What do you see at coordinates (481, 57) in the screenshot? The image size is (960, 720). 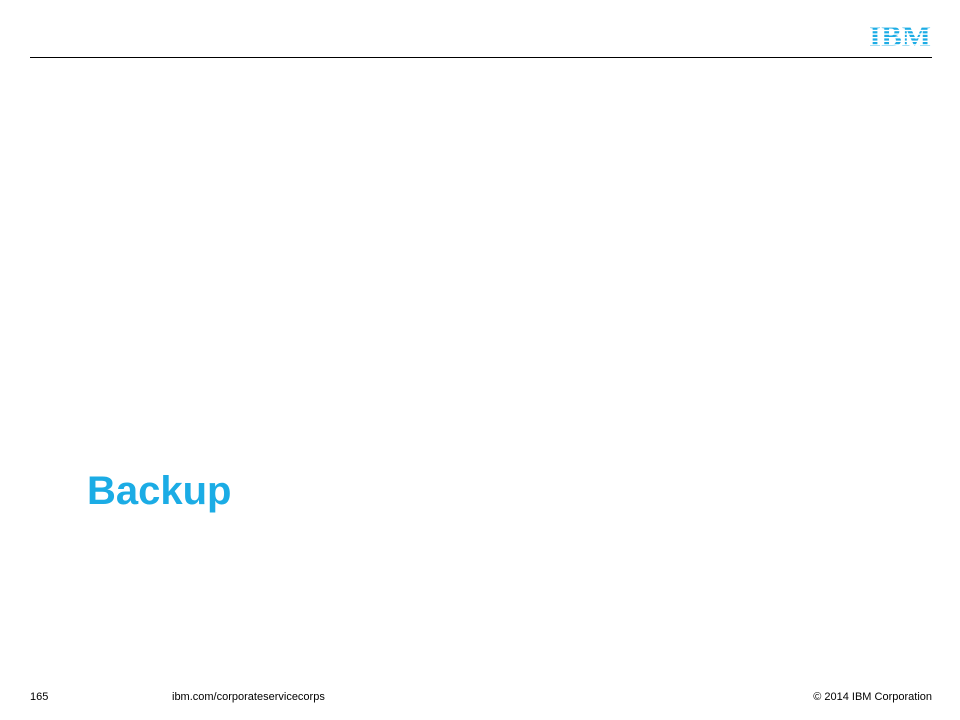 I see `header-divider` at bounding box center [481, 57].